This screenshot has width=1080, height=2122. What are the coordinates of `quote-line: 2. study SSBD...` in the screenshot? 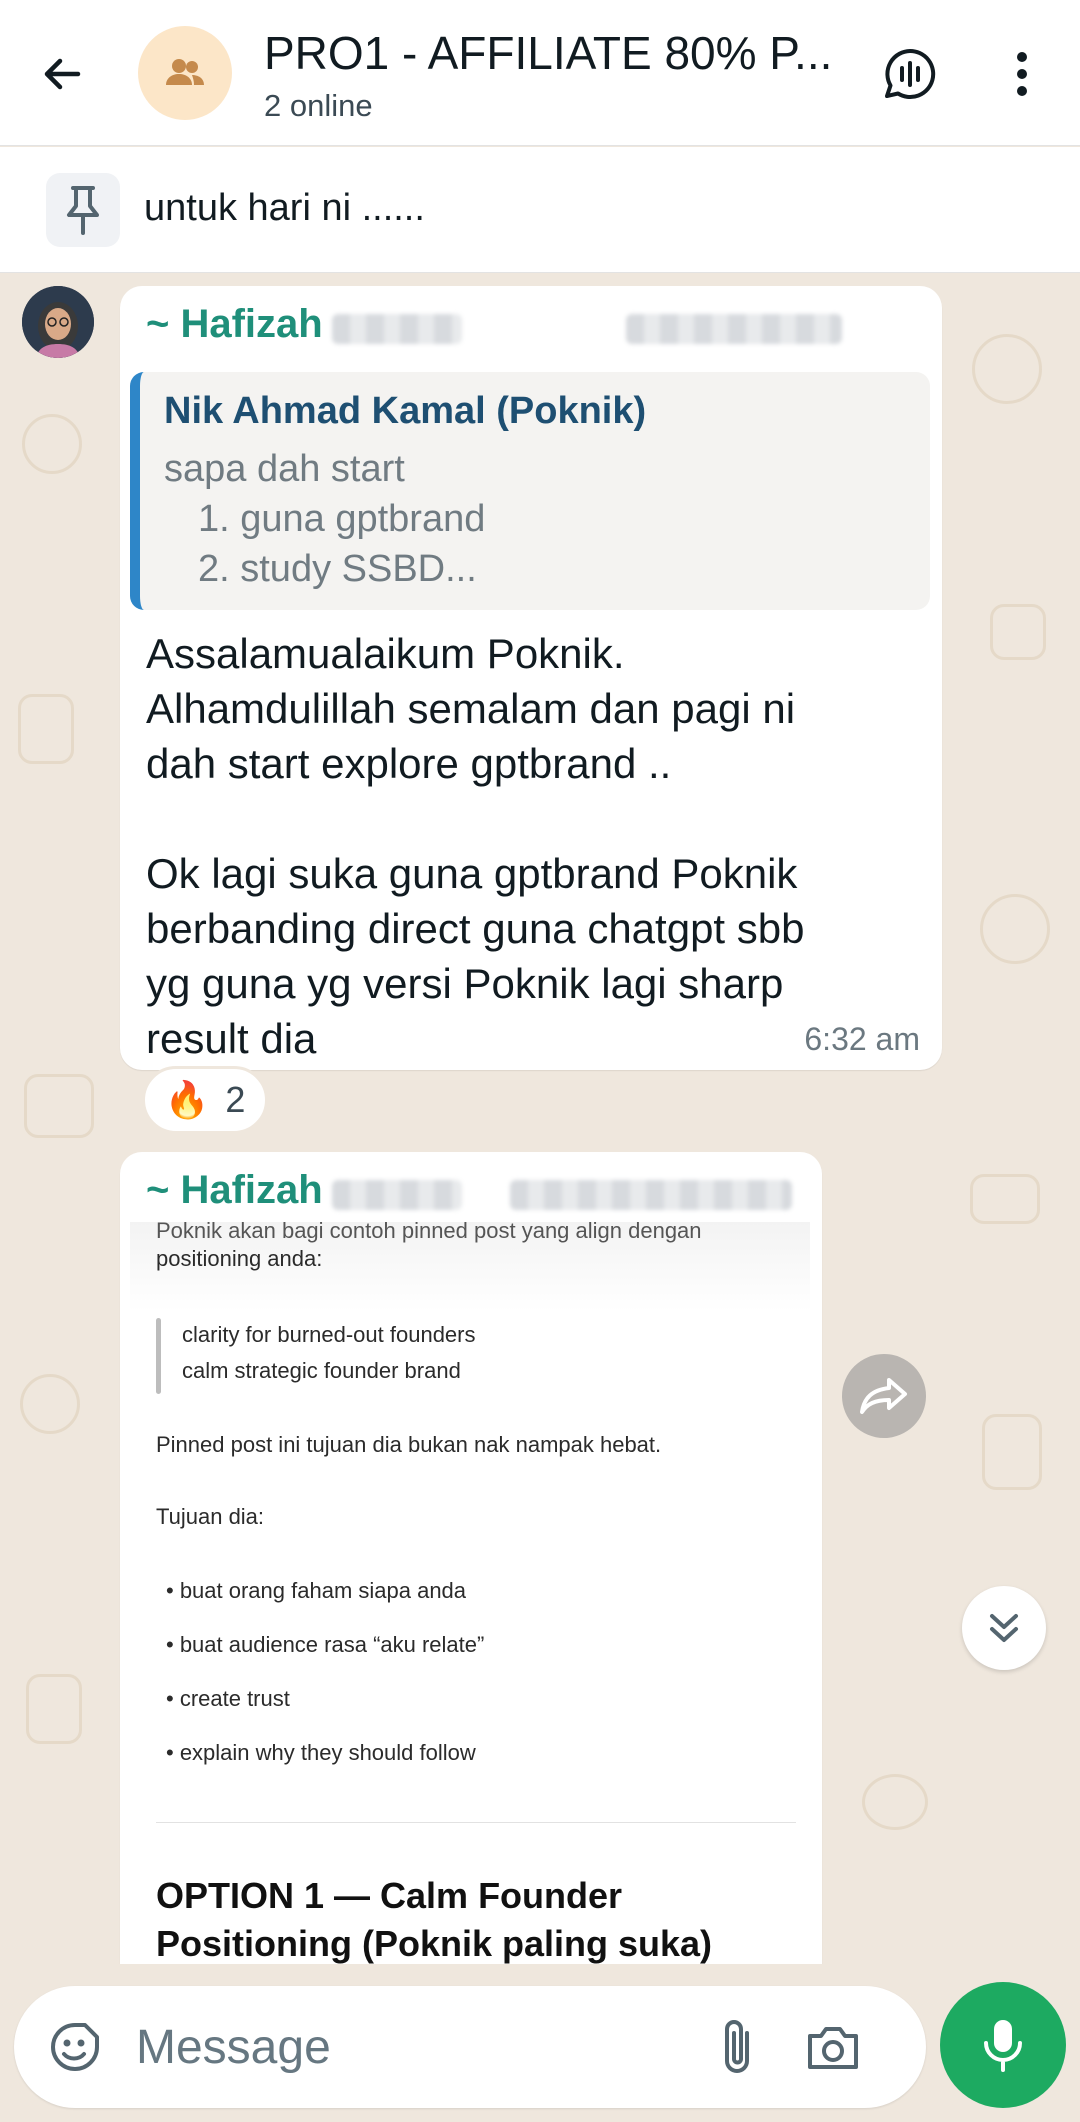 It's located at (337, 569).